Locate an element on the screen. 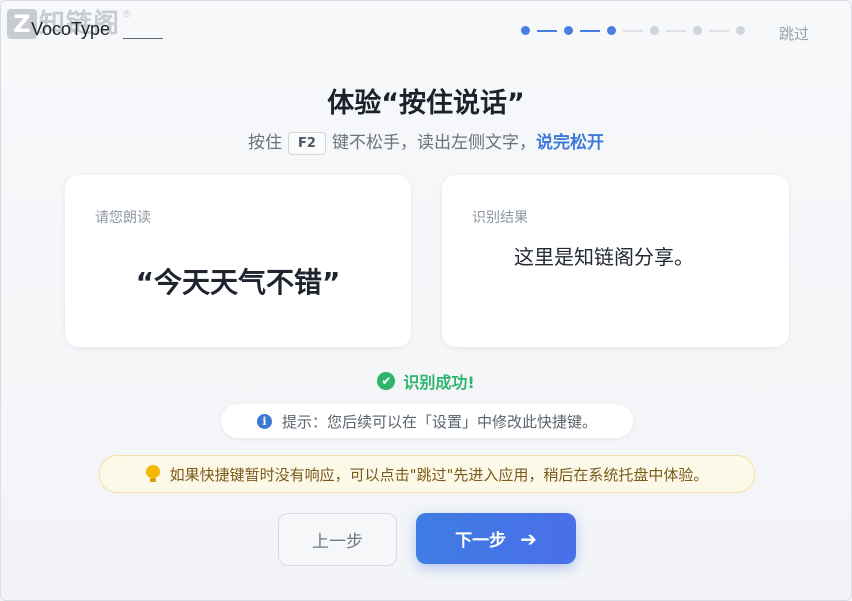  recognition-result-text: 这里是知链阁分享。 is located at coordinates (604, 257).